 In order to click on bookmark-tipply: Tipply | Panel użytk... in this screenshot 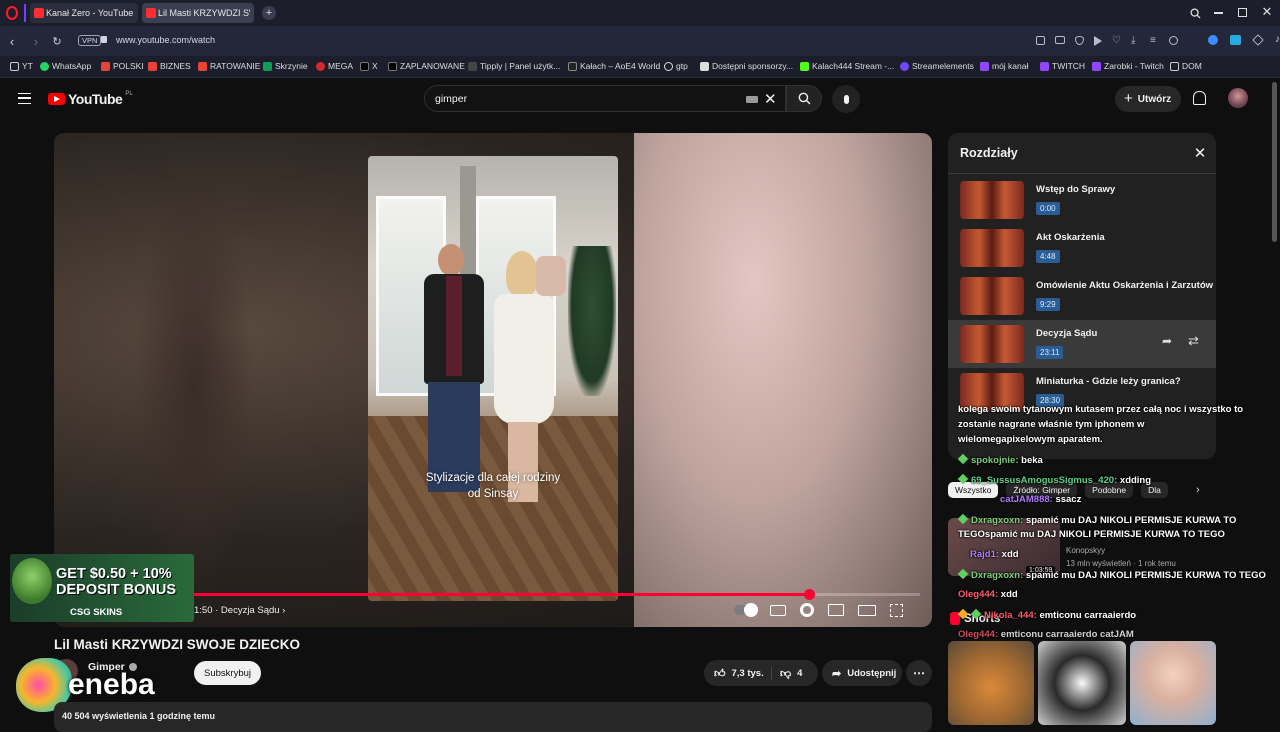, I will do `click(514, 66)`.